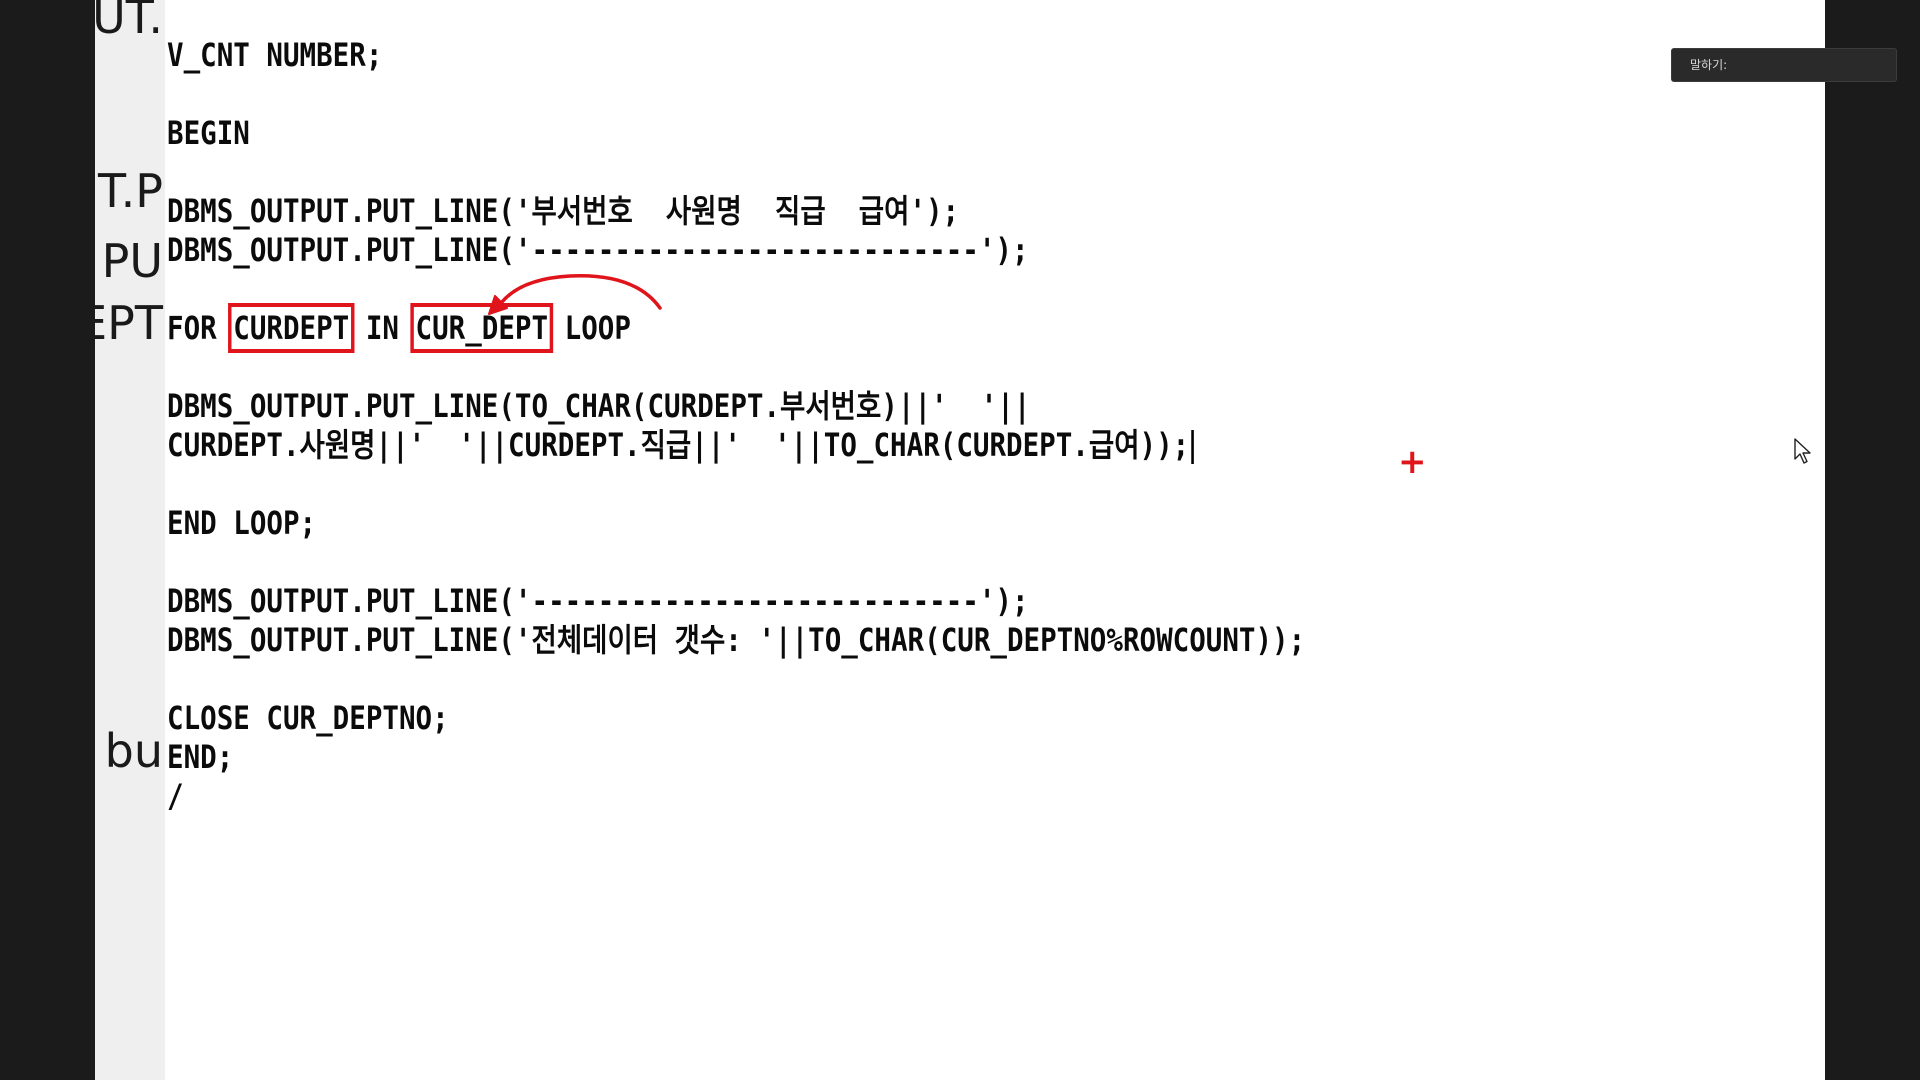 Image resolution: width=1920 pixels, height=1080 pixels. What do you see at coordinates (482, 328) in the screenshot?
I see `highlight-box-cur-dept: CUR_DEPT` at bounding box center [482, 328].